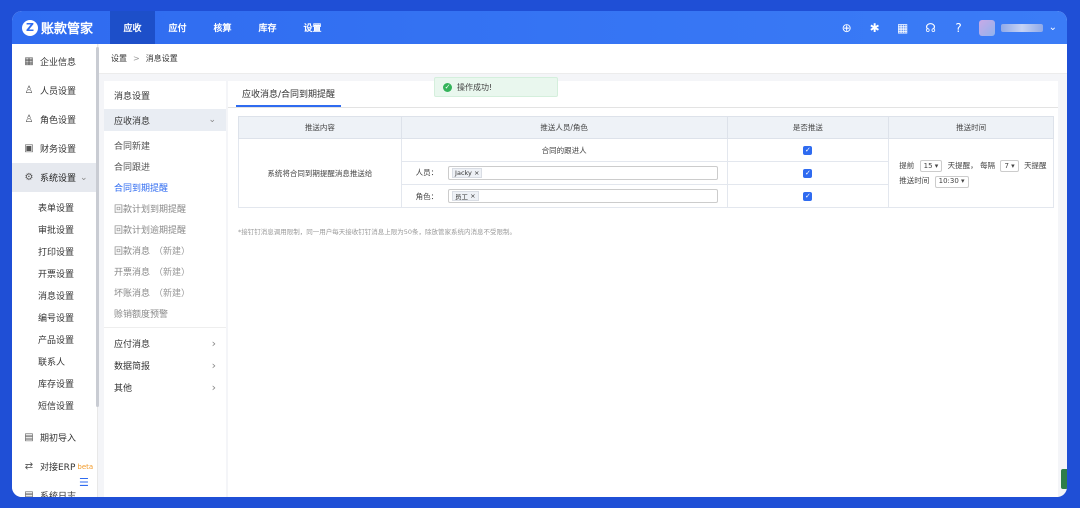  I want to click on topnav-tab-accounting: 核算, so click(222, 27).